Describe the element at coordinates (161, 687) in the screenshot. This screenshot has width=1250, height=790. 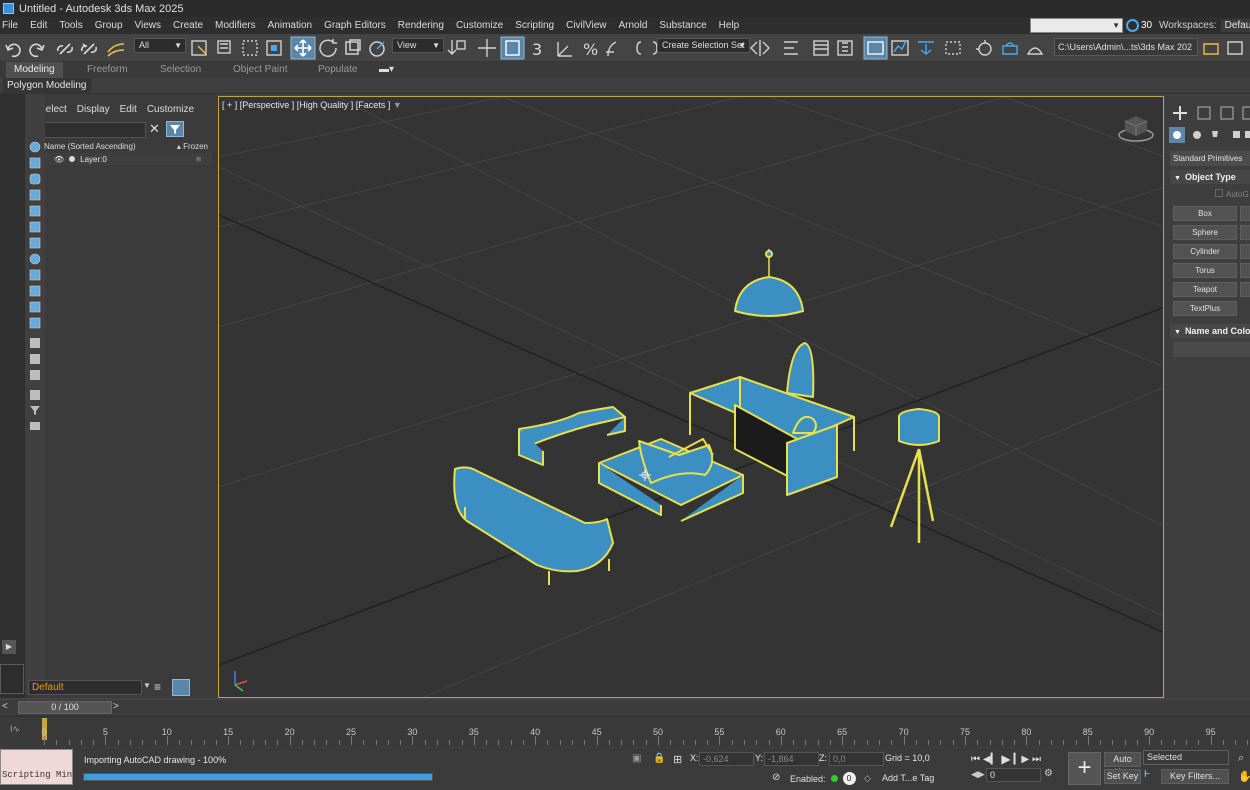
I see `layers-icon: ≡` at that location.